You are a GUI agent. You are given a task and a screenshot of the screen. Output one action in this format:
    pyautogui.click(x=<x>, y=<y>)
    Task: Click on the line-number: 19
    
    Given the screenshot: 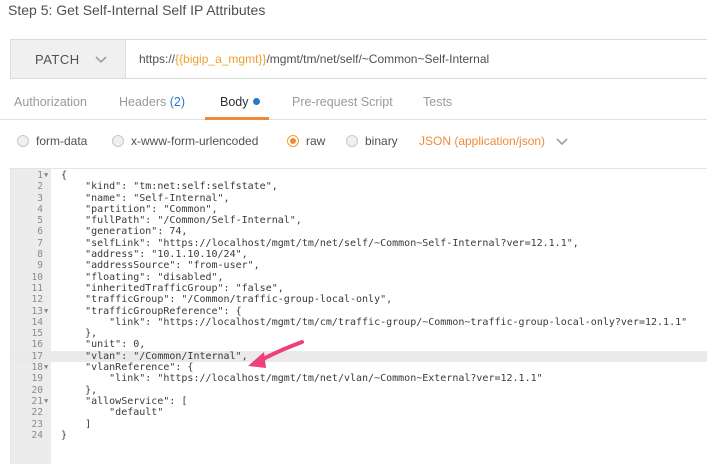 What is the action you would take?
    pyautogui.click(x=37, y=379)
    